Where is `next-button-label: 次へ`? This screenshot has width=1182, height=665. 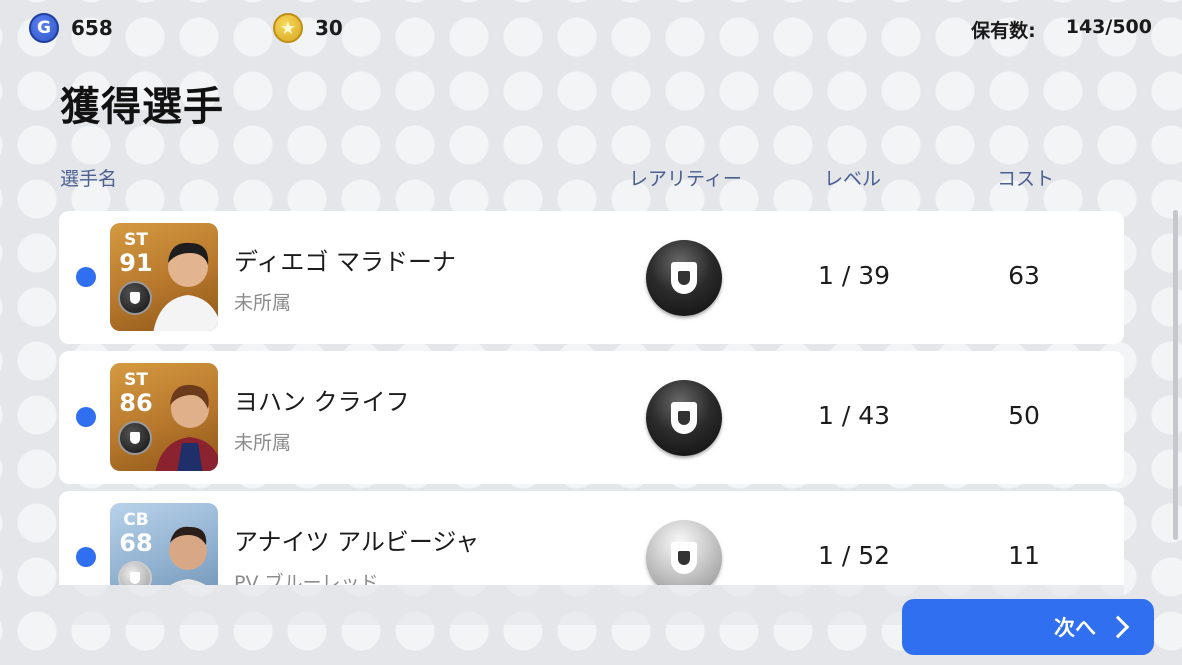
next-button-label: 次へ is located at coordinates (1075, 628).